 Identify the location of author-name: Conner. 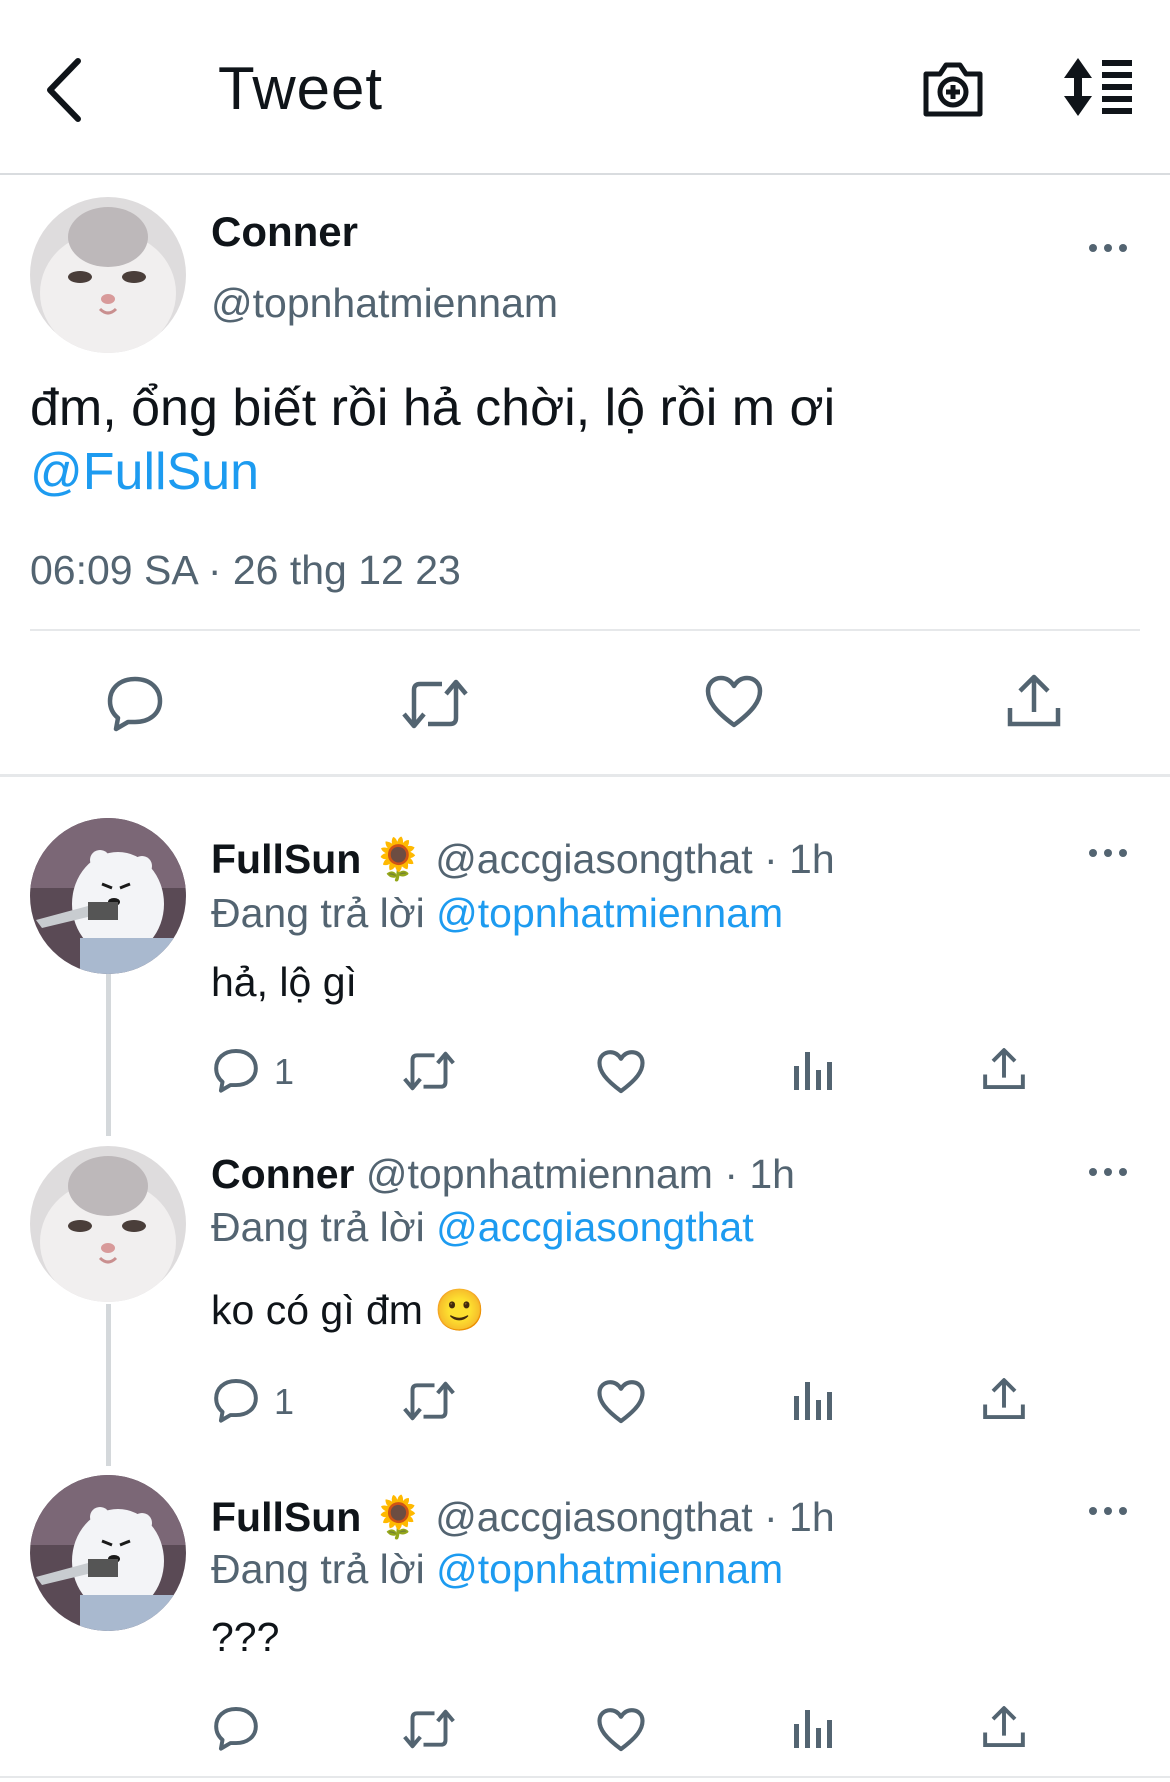
(284, 232).